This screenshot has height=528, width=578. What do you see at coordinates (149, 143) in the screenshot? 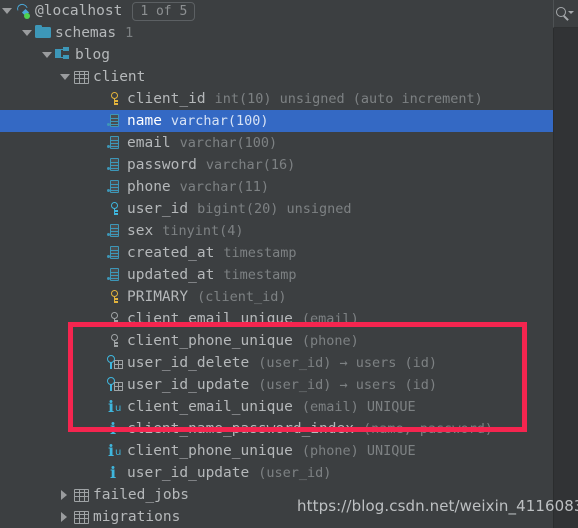
I see `tree-row-label: email` at bounding box center [149, 143].